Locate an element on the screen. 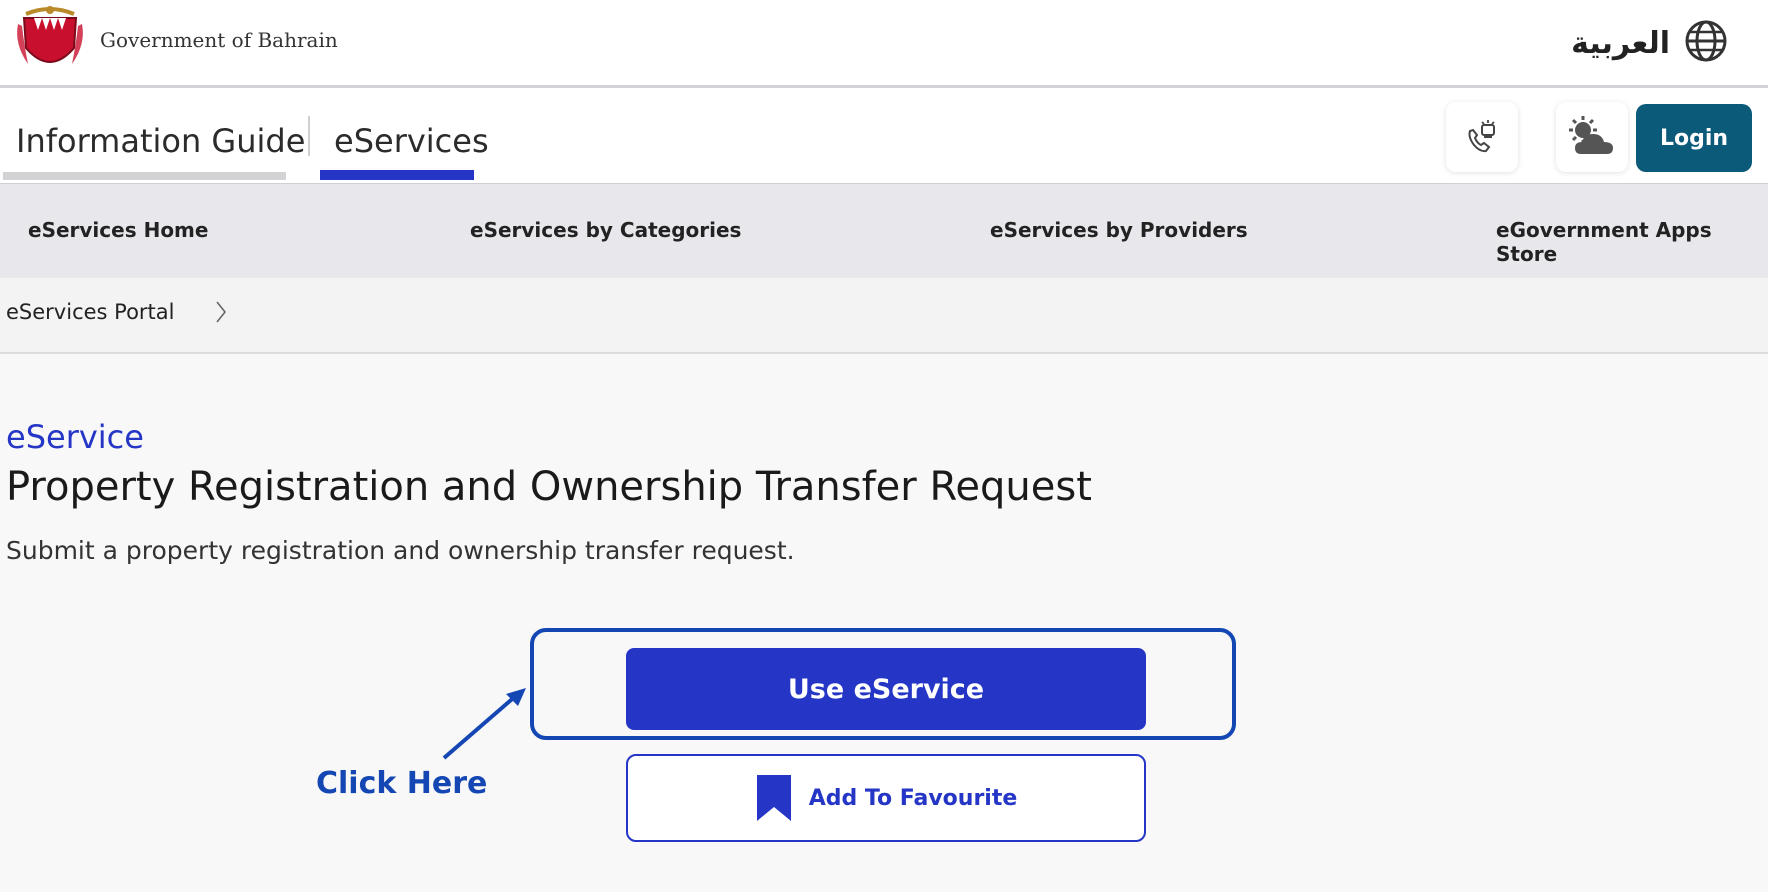 The height and width of the screenshot is (892, 1768). service-kicker: eService is located at coordinates (75, 437).